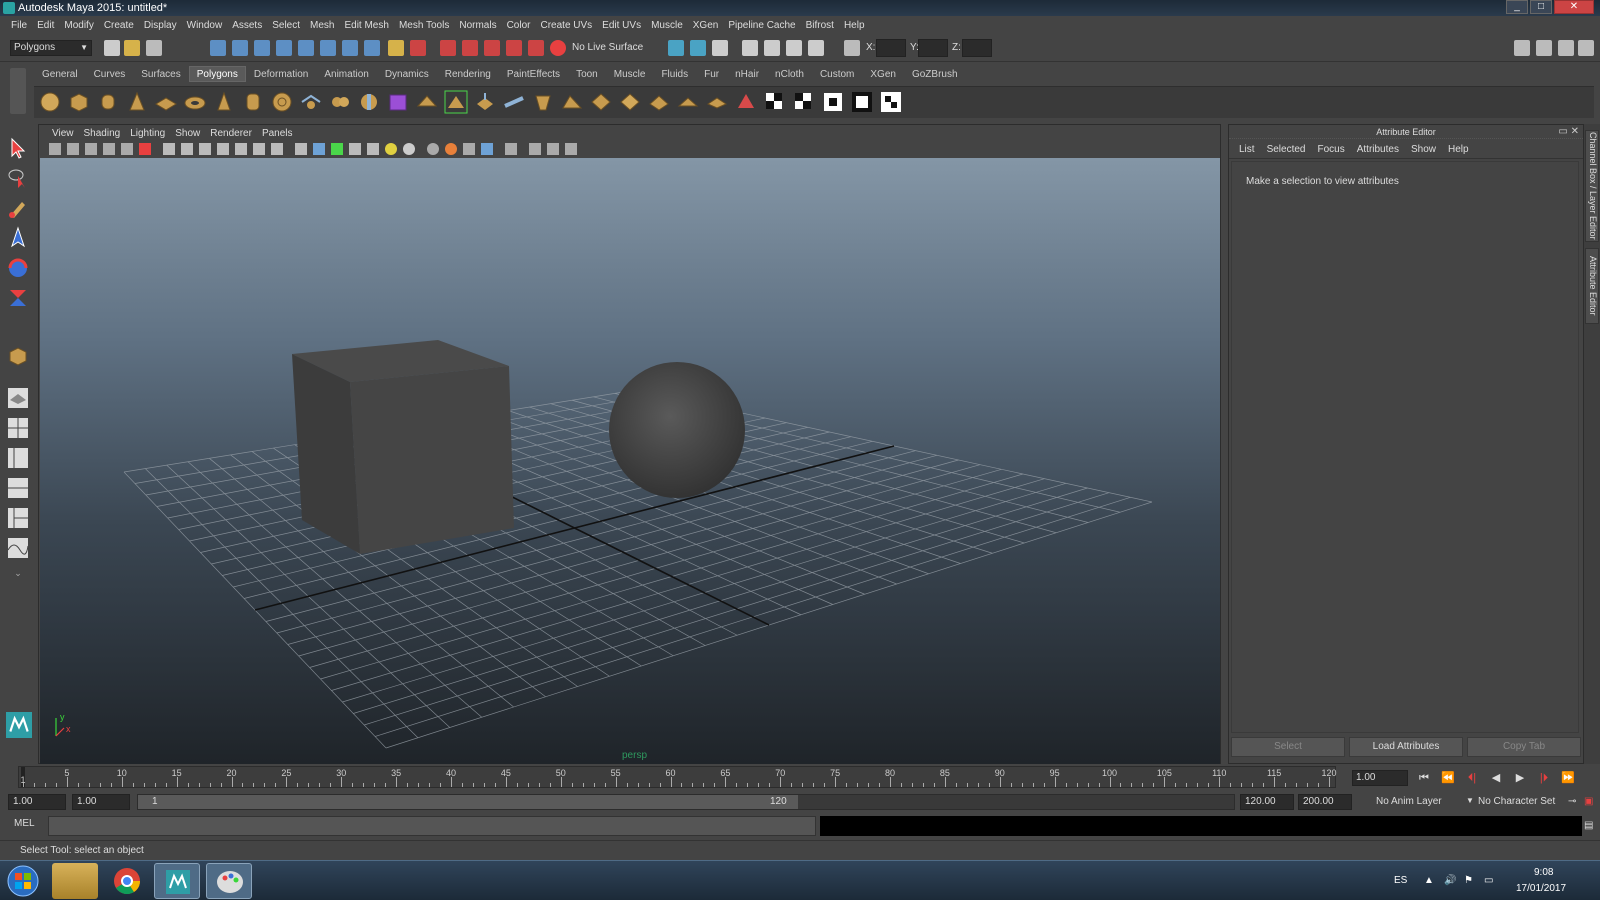 The height and width of the screenshot is (900, 1600). Describe the element at coordinates (492, 48) in the screenshot. I see `render-frame-icon` at that location.